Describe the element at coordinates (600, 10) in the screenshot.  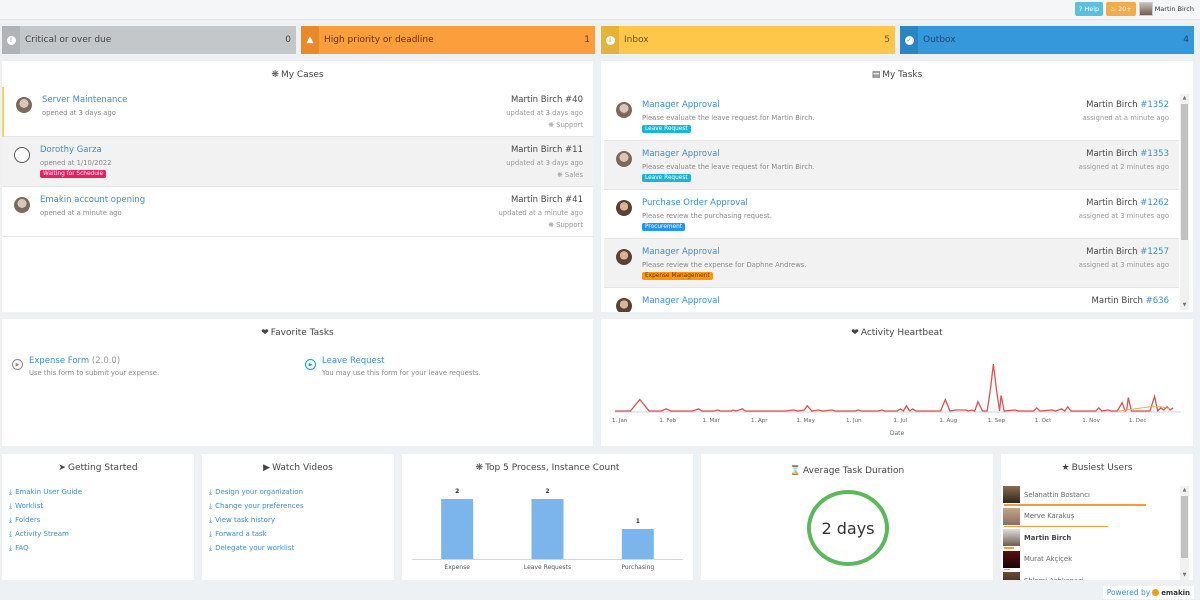
I see `top-bar: ? Help ♨ 20+ Martin Birch` at that location.